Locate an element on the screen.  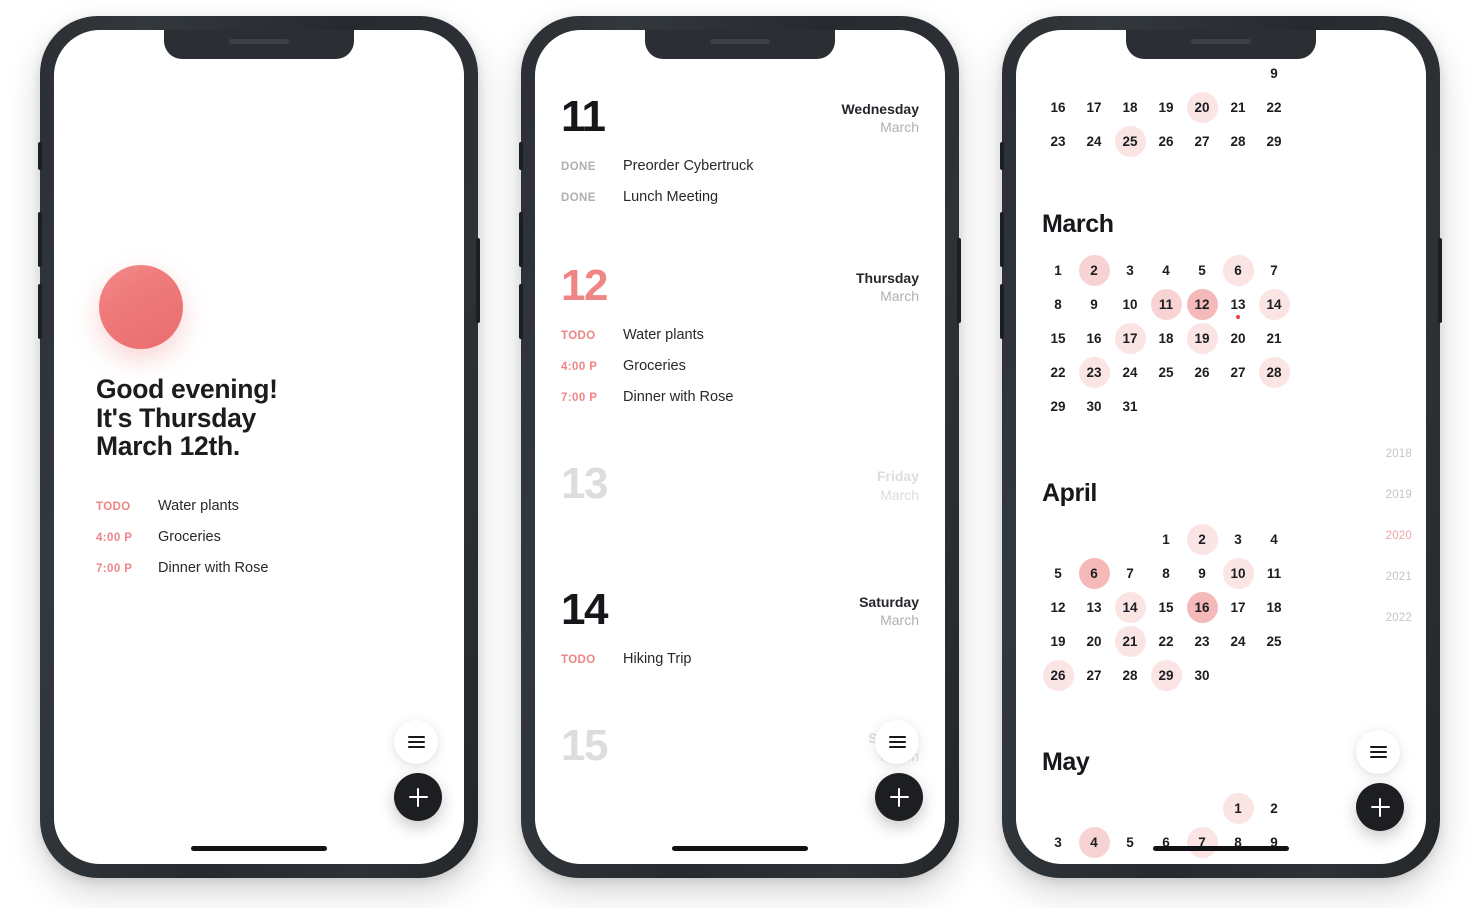
list-item: TODO Hiking Trip is located at coordinates (740, 659).